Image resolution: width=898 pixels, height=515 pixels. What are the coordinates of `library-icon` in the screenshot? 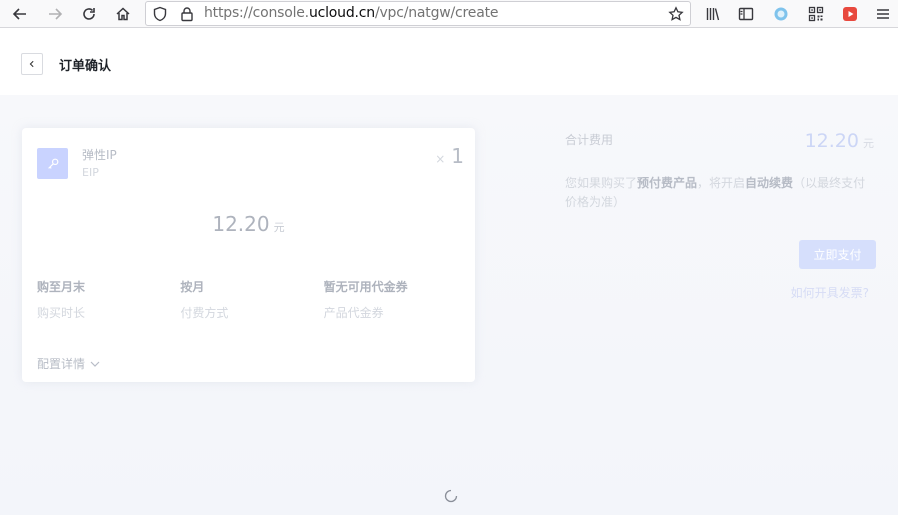 It's located at (713, 14).